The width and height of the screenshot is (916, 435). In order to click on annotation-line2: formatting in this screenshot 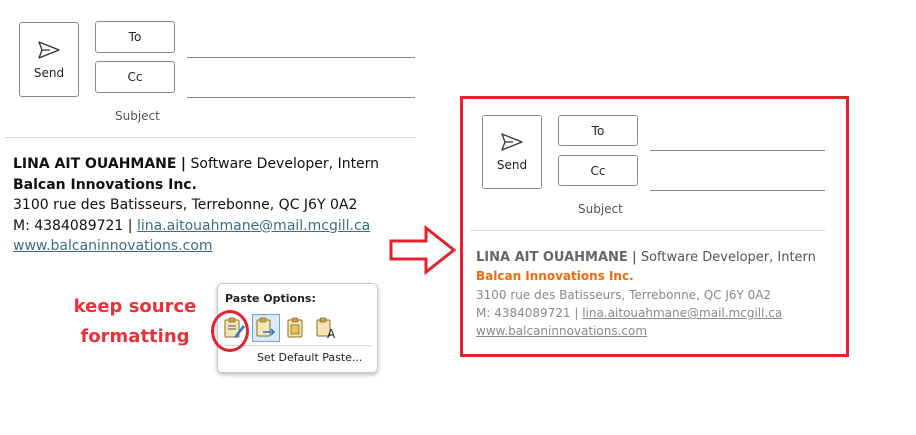, I will do `click(135, 336)`.